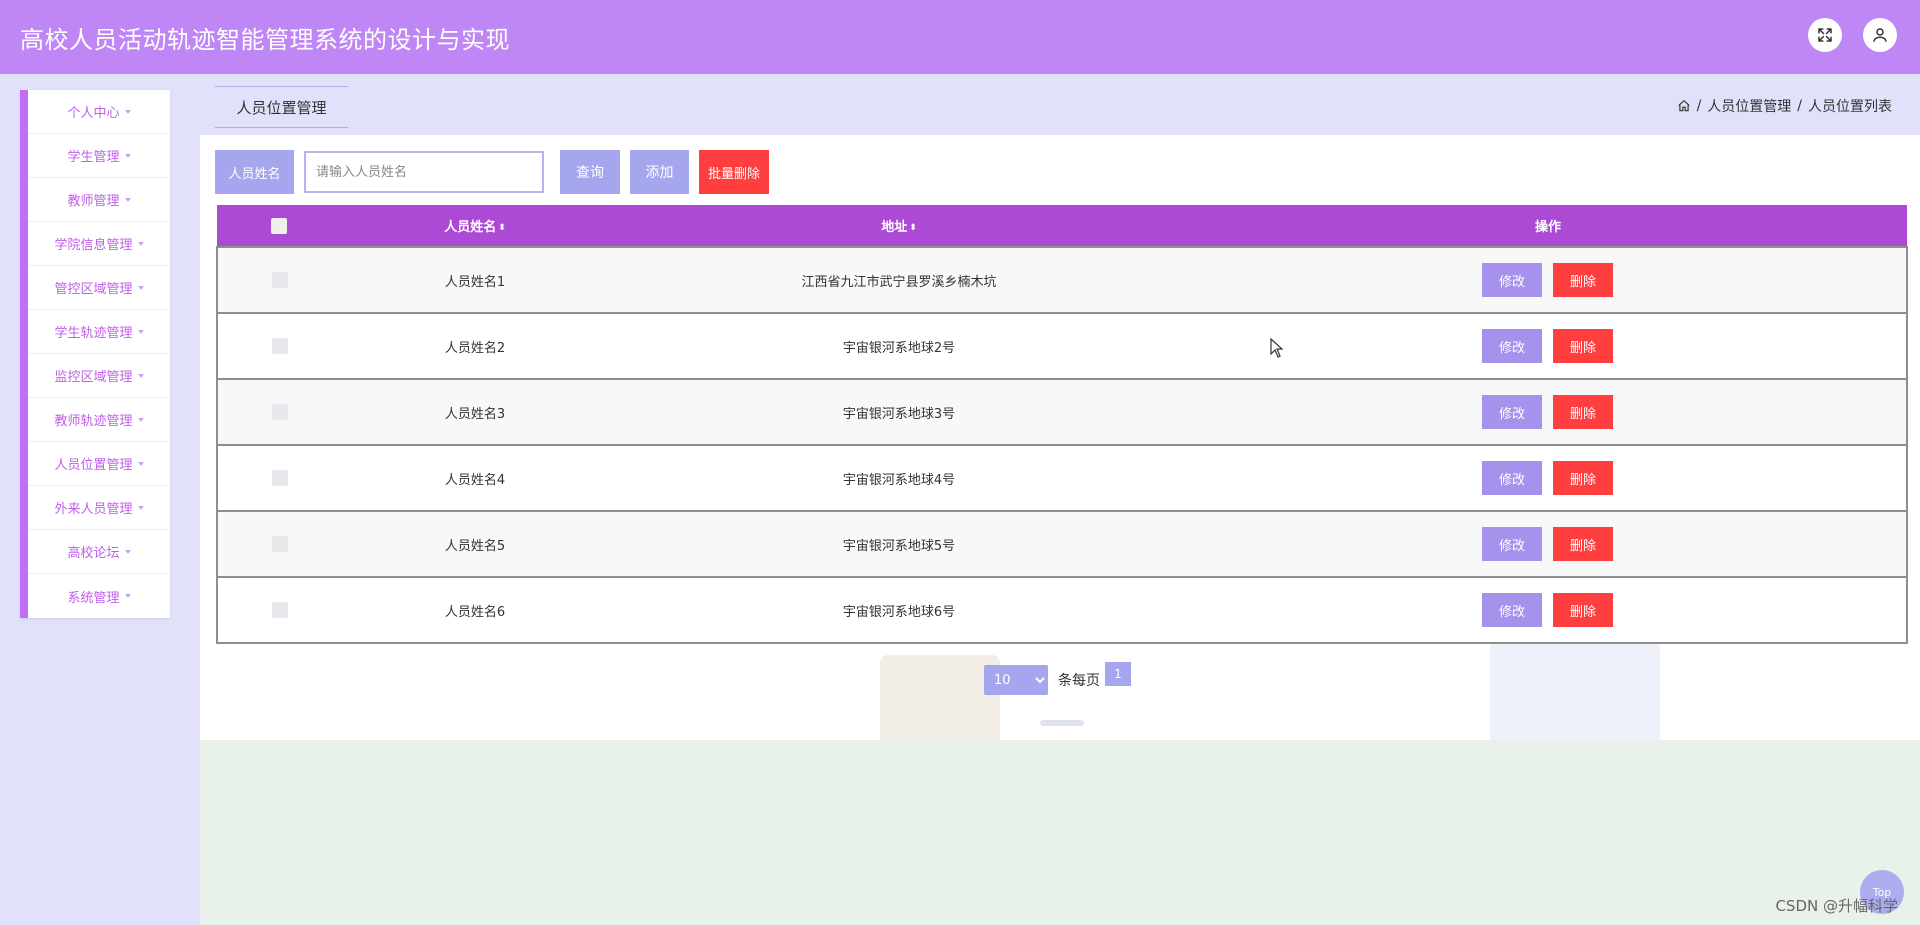 Image resolution: width=1920 pixels, height=925 pixels. Describe the element at coordinates (99, 112) in the screenshot. I see `sidebar-item-personal-center: 个人中心` at that location.